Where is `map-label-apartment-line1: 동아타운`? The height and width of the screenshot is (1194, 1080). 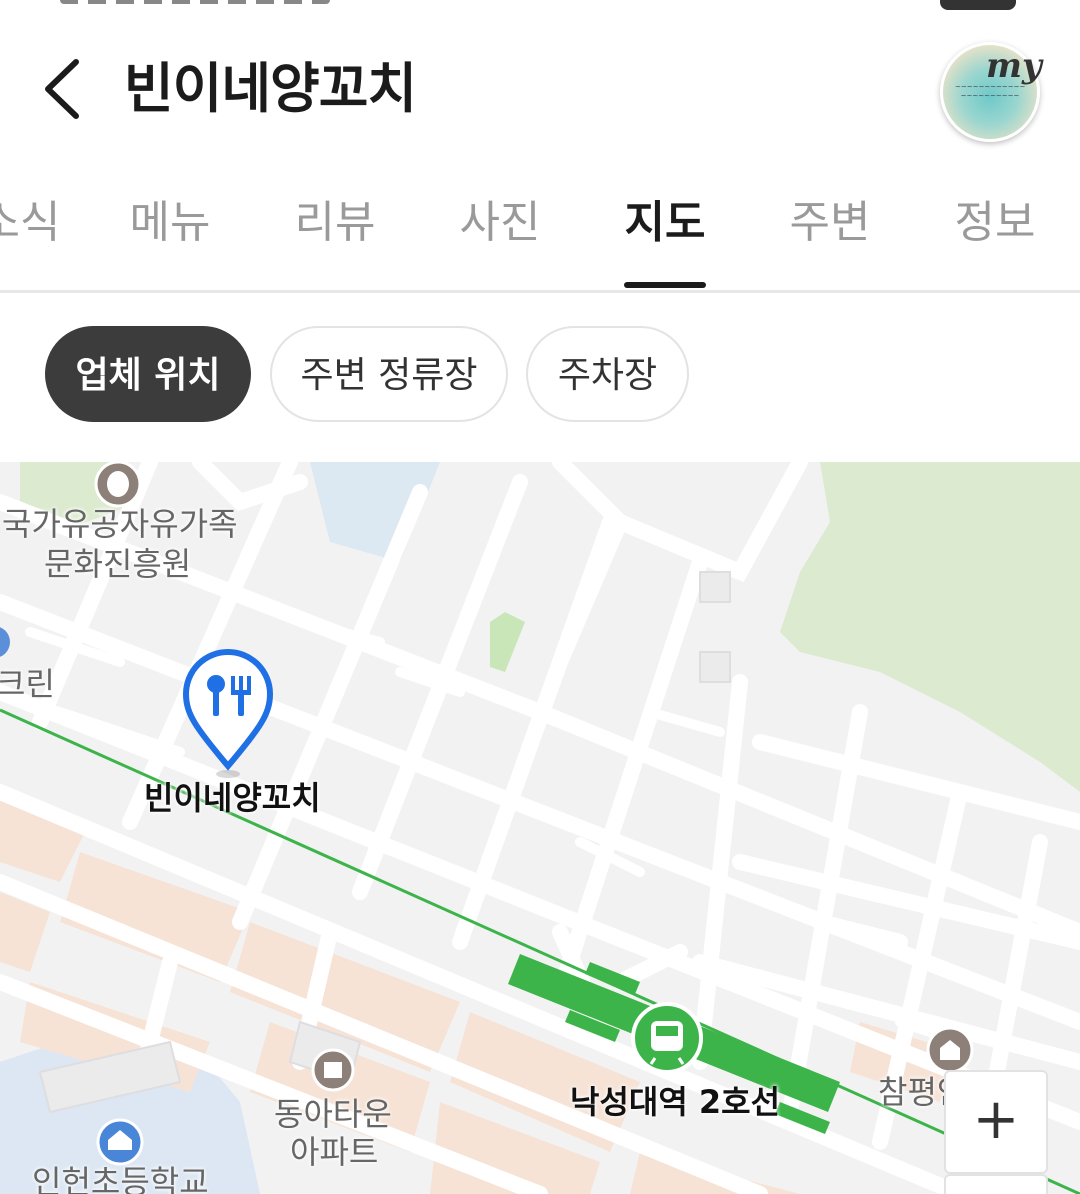
map-label-apartment-line1: 동아타운 is located at coordinates (333, 1114).